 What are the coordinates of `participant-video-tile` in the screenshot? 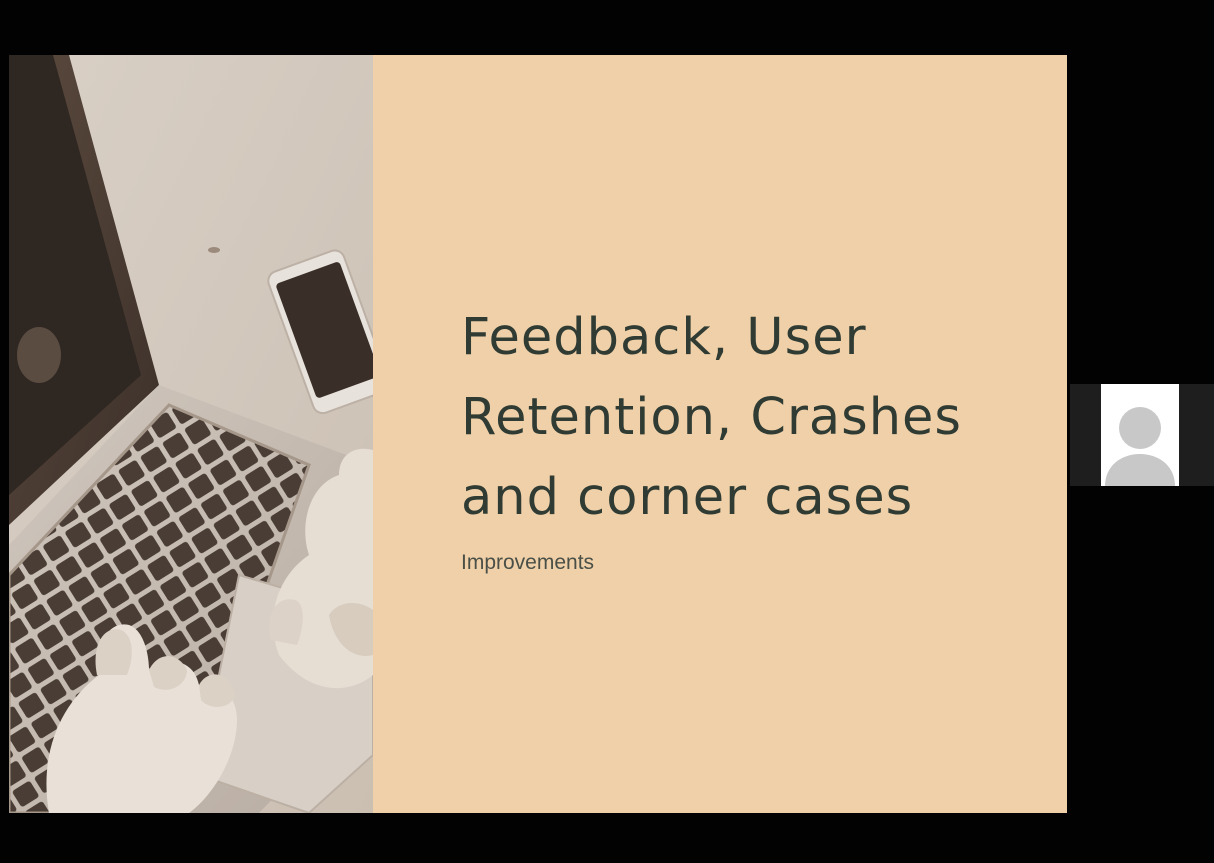 It's located at (1142, 435).